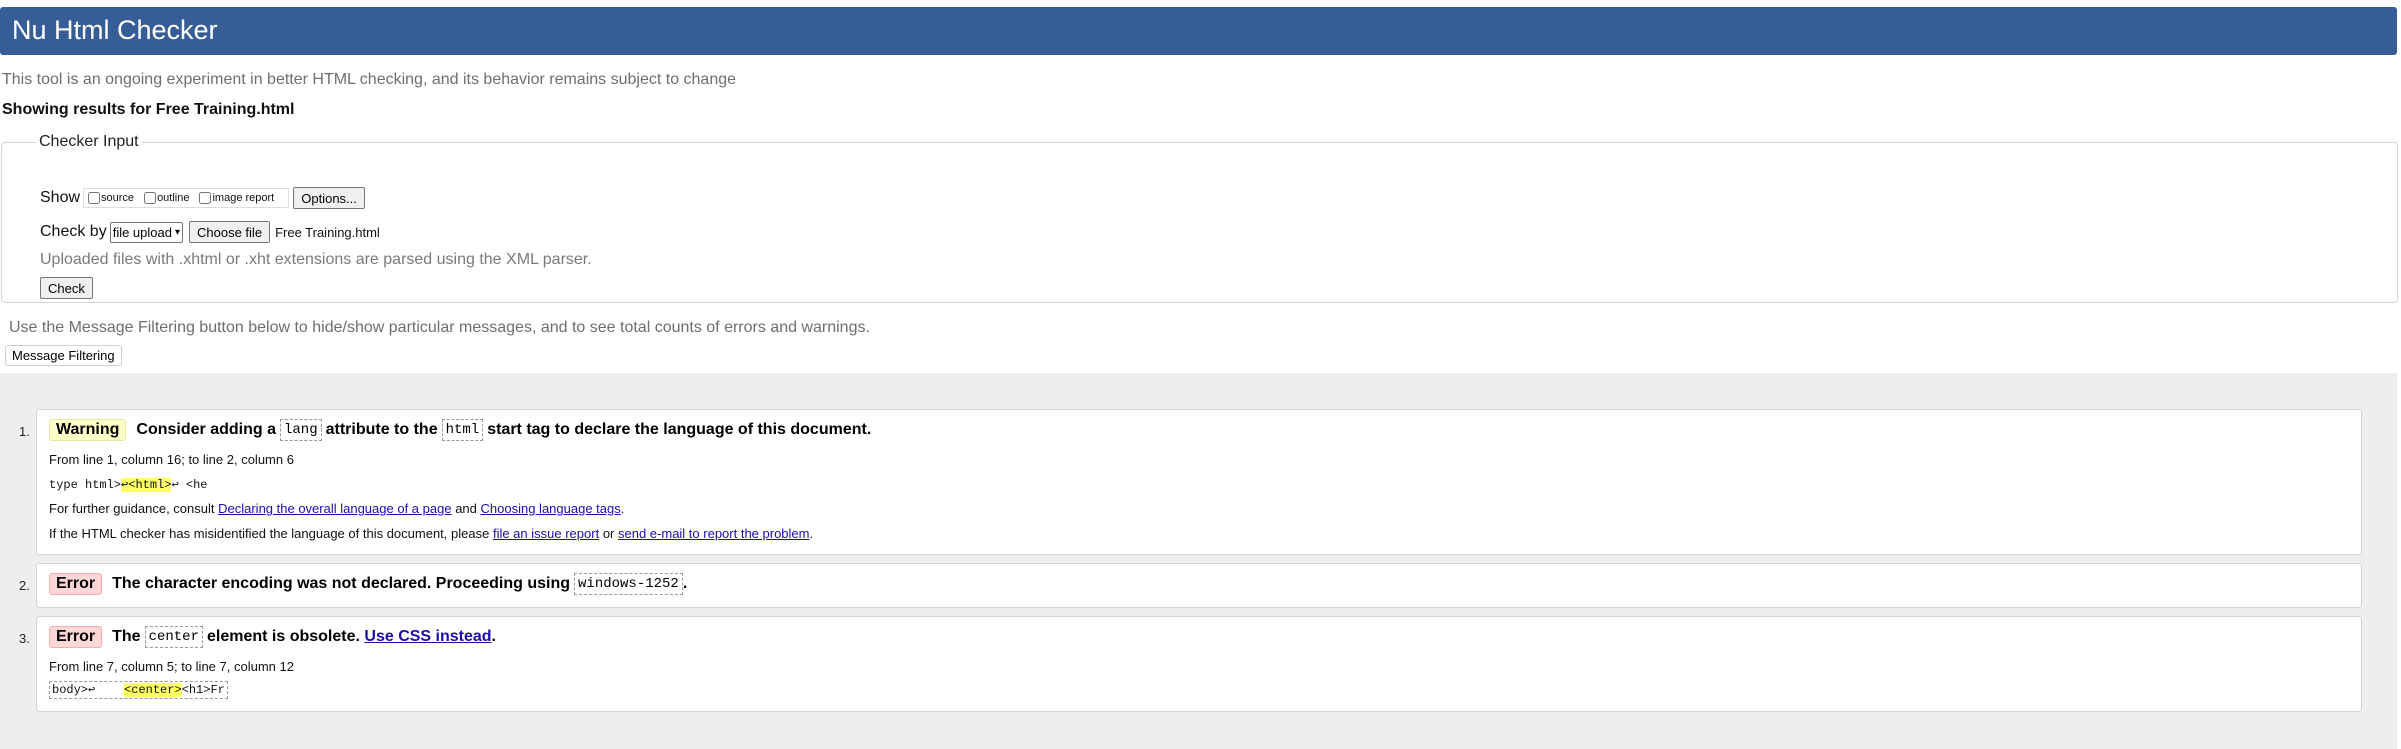 This screenshot has width=2401, height=749. I want to click on showing-results-label: Showing results for Free Training.html, so click(148, 109).